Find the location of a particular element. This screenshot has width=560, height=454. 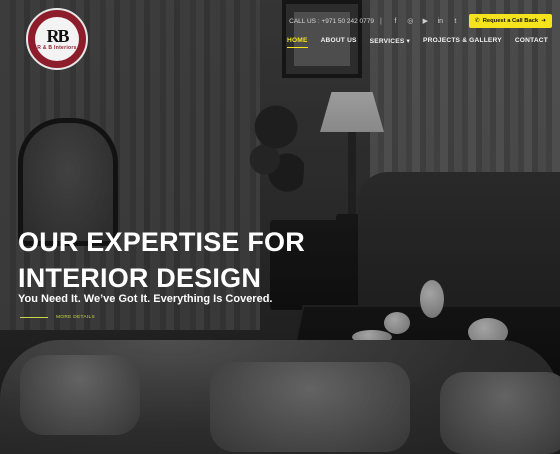

hero-headline: OUR EXPERTISE FOR INTERIOR DESIGN is located at coordinates (161, 260).